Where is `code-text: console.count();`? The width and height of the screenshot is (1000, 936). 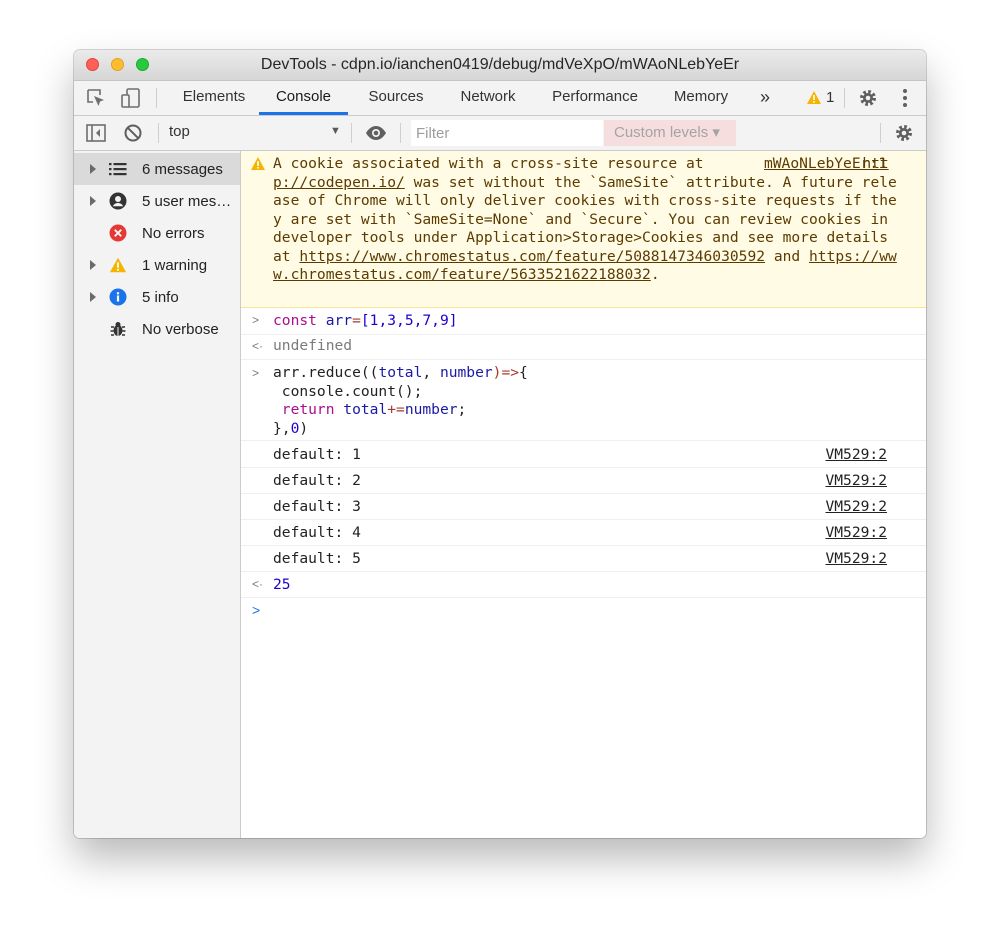
code-text: console.count(); is located at coordinates (348, 391).